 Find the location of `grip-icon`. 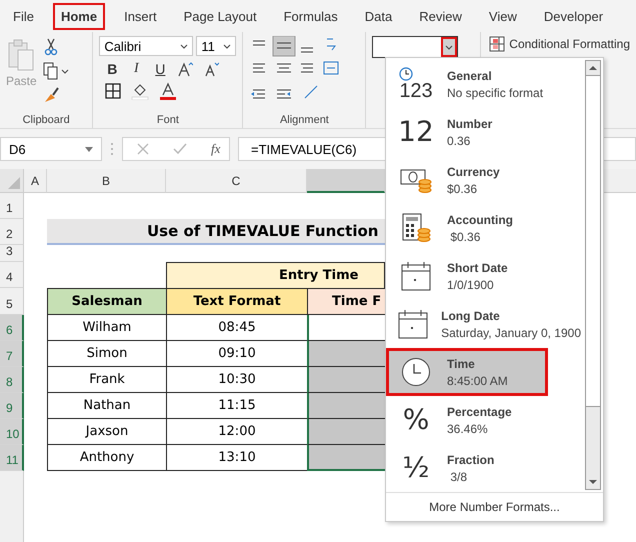

grip-icon is located at coordinates (112, 149).